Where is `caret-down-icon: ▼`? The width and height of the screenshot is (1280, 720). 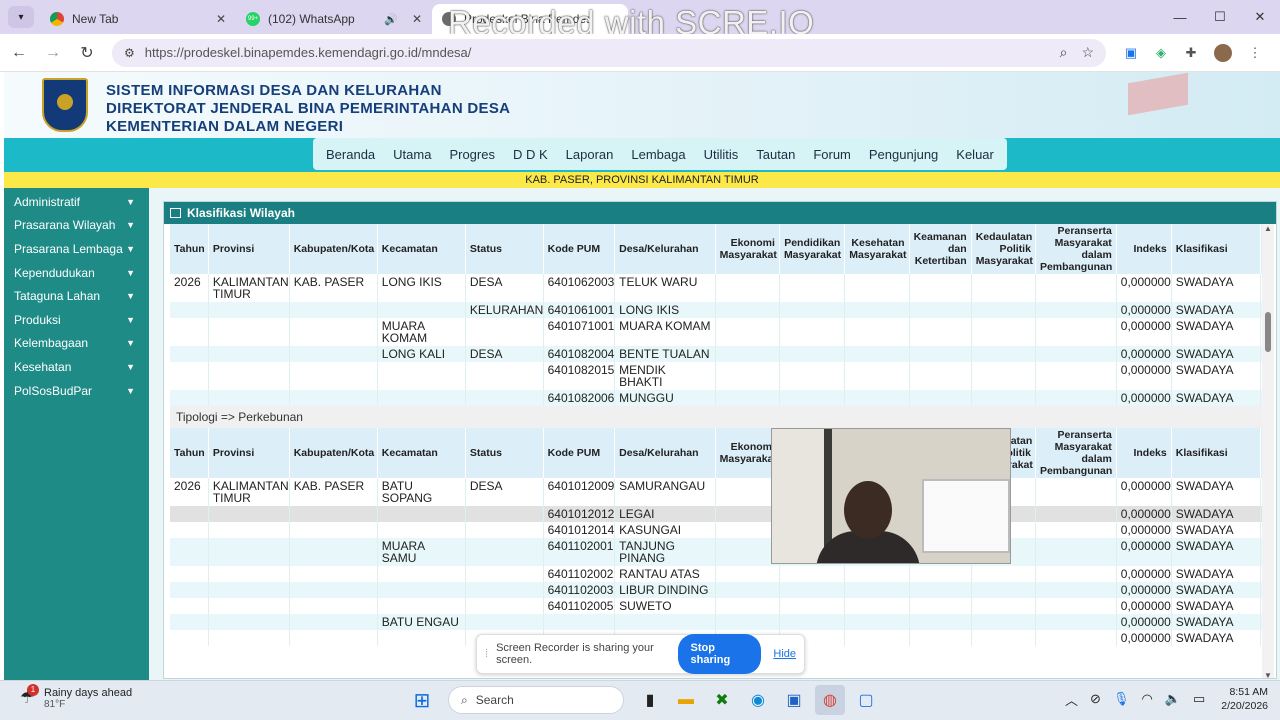
caret-down-icon: ▼ is located at coordinates (130, 390).